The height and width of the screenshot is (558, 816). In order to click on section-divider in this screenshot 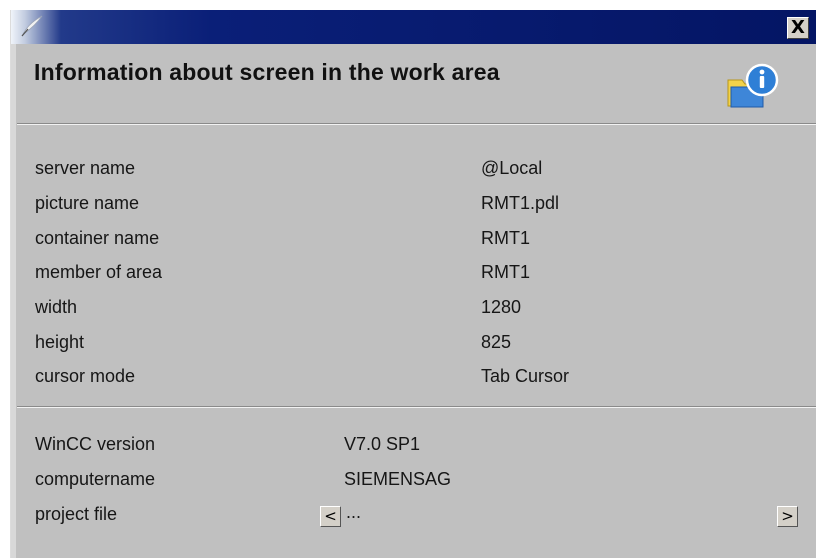, I will do `click(416, 407)`.